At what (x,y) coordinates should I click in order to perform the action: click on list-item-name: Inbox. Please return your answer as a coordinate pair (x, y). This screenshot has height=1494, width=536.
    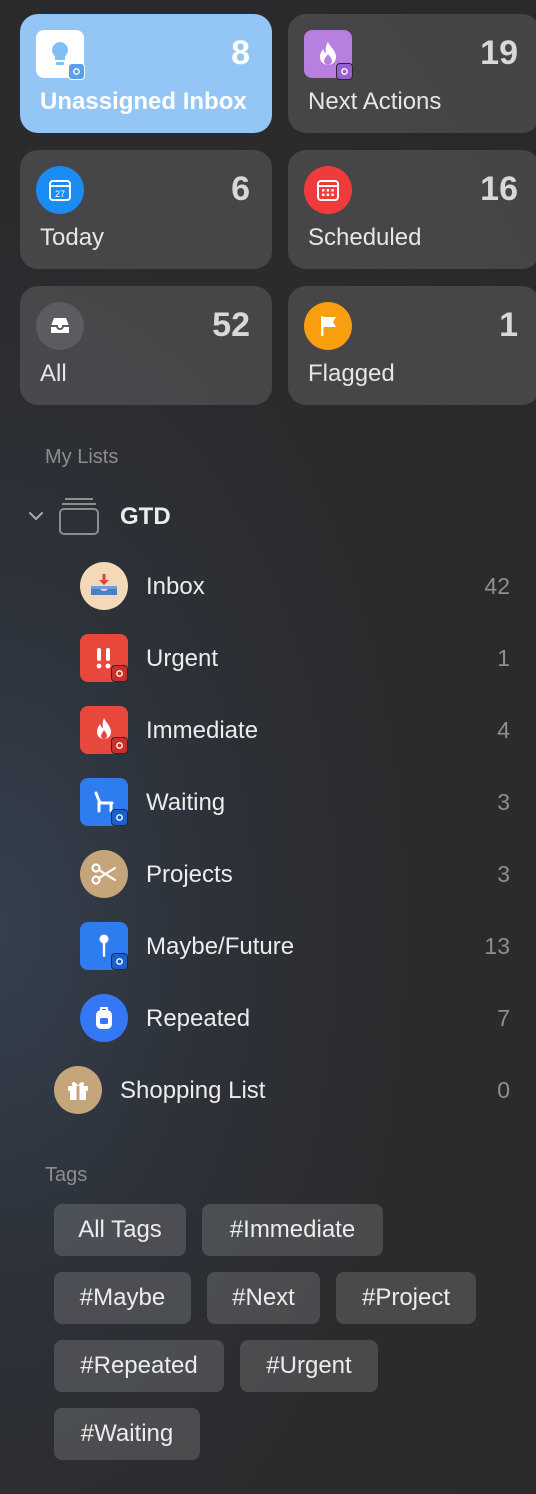
    Looking at the image, I should click on (175, 586).